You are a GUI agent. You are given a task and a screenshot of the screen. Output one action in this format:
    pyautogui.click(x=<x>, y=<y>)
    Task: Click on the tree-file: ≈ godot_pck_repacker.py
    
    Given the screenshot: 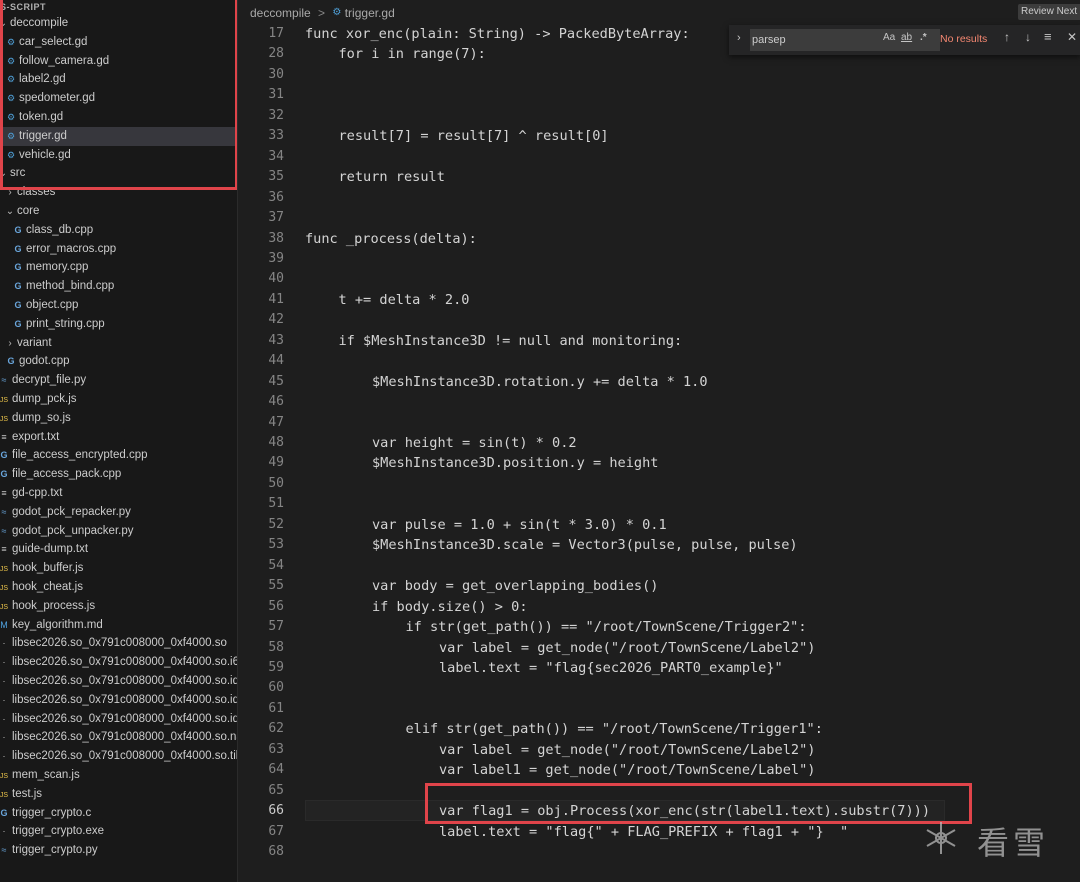 What is the action you would take?
    pyautogui.click(x=65, y=512)
    